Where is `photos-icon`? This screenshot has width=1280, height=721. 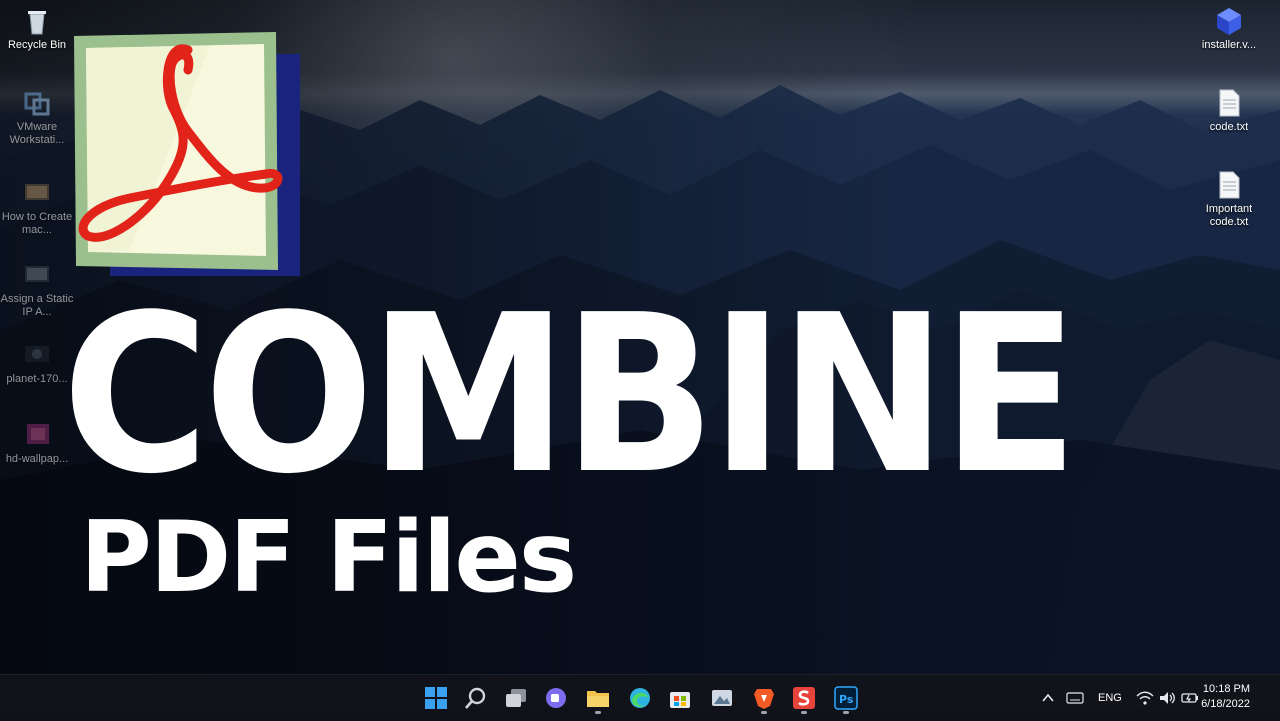 photos-icon is located at coordinates (722, 698).